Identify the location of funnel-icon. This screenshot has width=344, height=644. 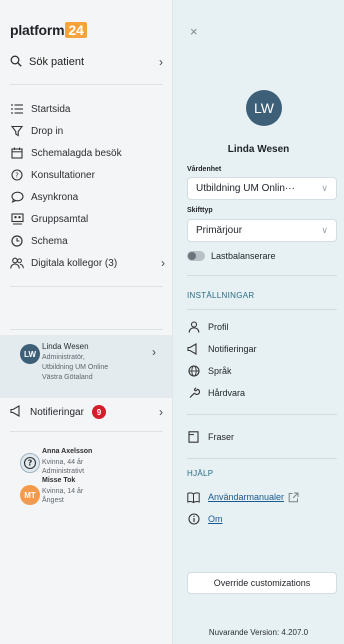
(17, 131).